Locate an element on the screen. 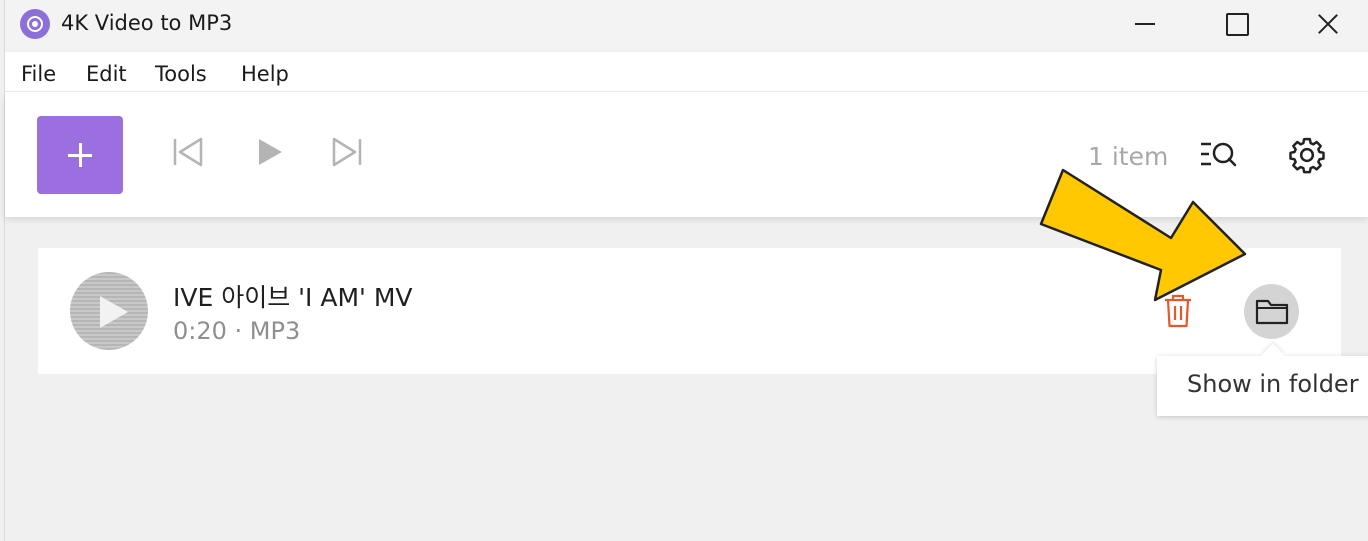  tooltip-text: Show in folder is located at coordinates (1273, 384).